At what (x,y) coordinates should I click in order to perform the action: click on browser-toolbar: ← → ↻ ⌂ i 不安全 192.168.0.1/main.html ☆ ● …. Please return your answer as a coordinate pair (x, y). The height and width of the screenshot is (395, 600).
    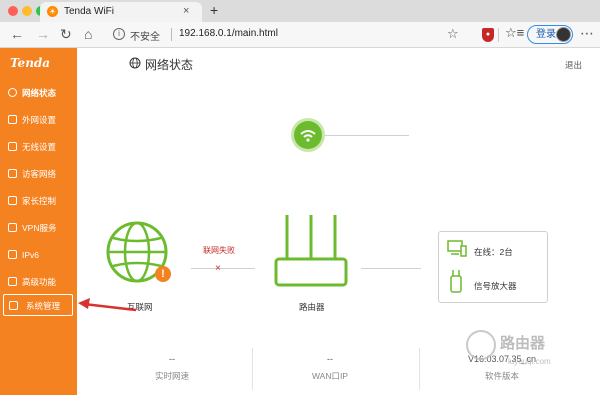
    Looking at the image, I should click on (300, 35).